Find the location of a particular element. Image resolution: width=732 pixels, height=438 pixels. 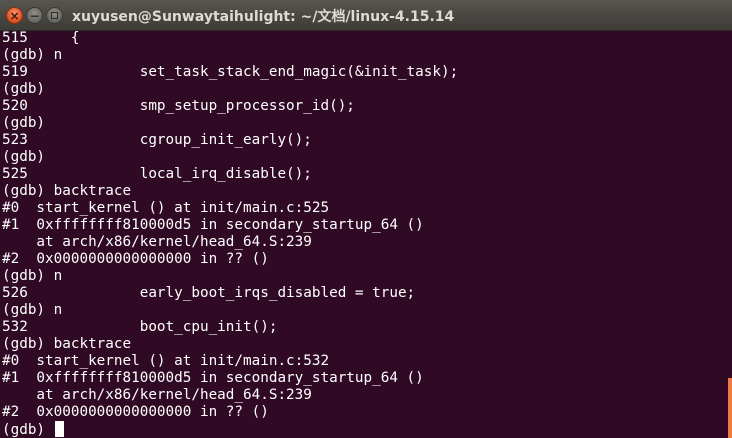

gdb-prompt: (gdb) is located at coordinates (28, 430).